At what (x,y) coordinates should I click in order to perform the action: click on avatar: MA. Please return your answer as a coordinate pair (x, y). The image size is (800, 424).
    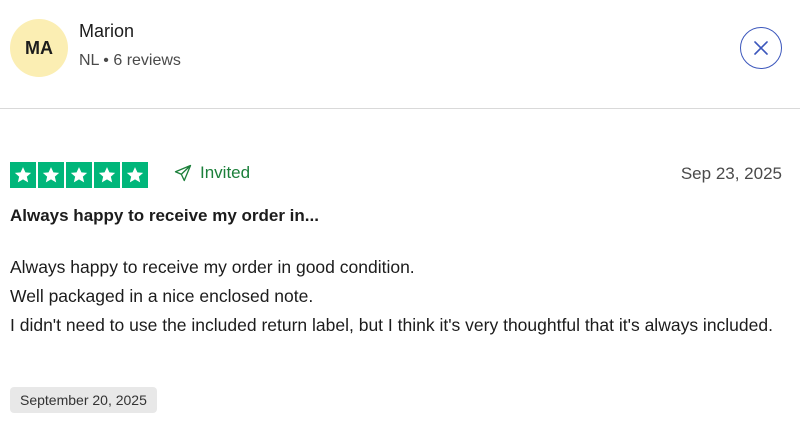
    Looking at the image, I should click on (39, 48).